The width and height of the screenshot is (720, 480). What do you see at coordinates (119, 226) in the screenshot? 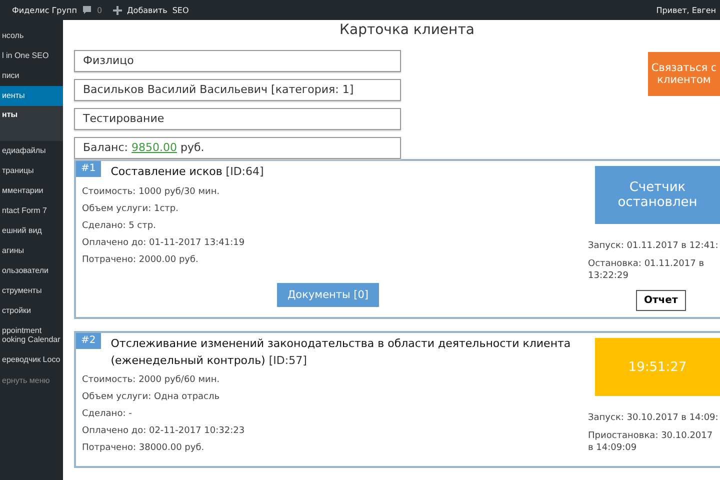
I see `service-detail: Сделано: 5 стр.` at bounding box center [119, 226].